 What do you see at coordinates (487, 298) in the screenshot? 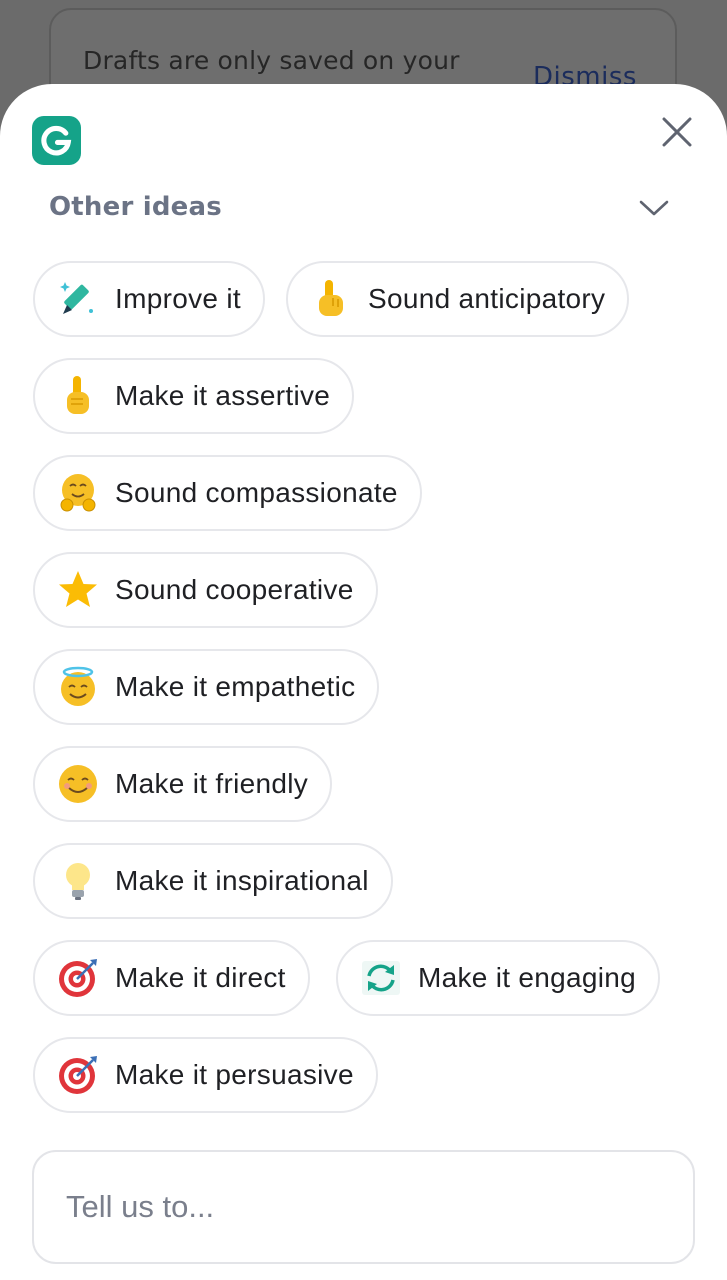
I see `chip-label: Sound anticipatory` at bounding box center [487, 298].